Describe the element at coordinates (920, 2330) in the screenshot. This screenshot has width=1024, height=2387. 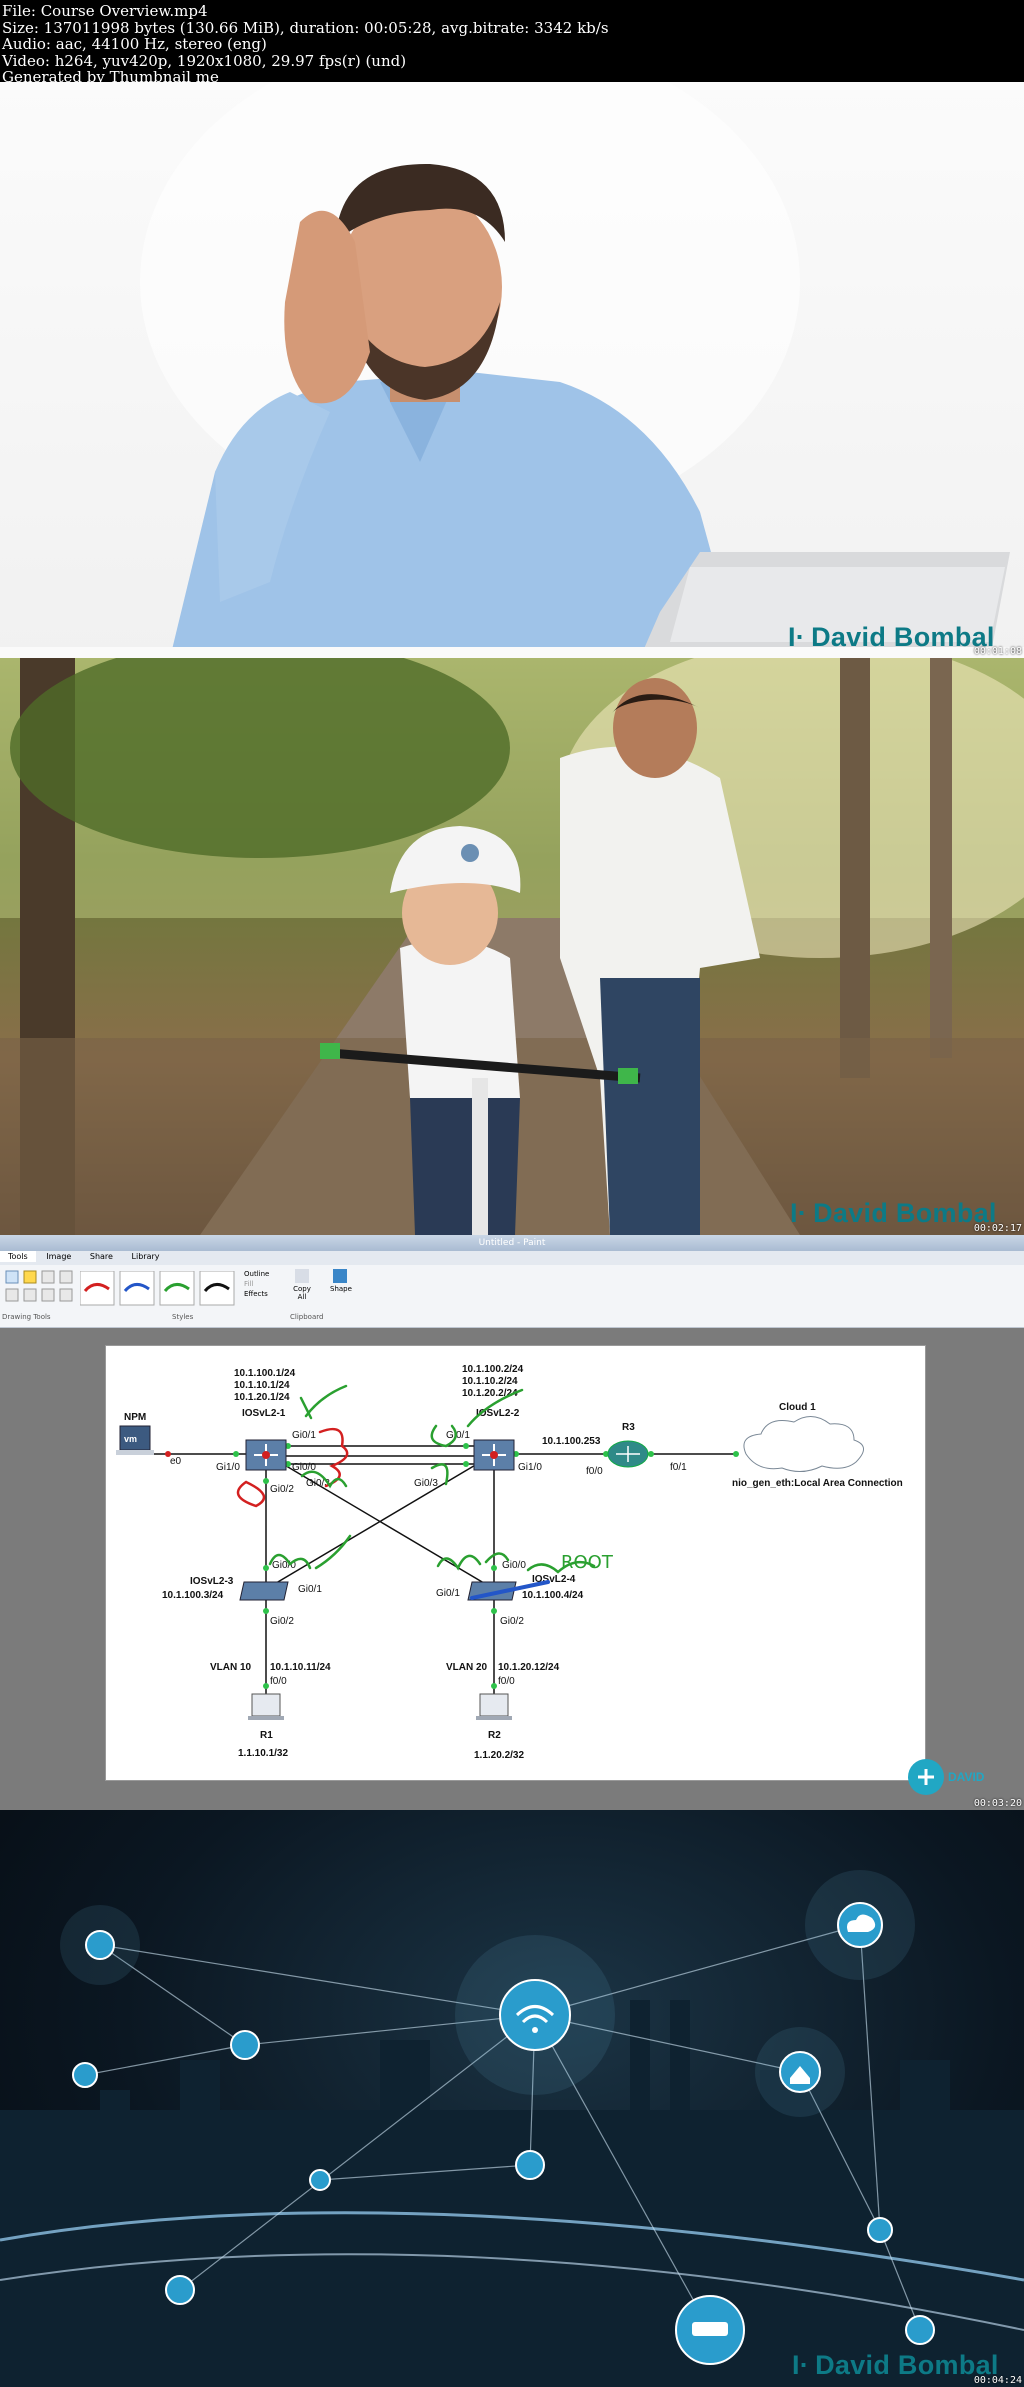
I see `plane-icon` at that location.